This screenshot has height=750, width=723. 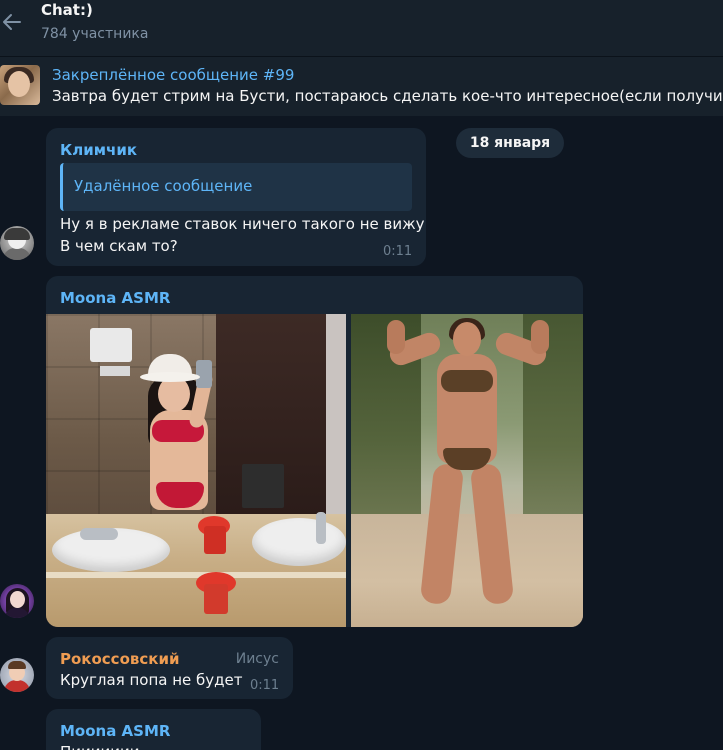 I want to click on reply-text: Удалённое сообщение, so click(x=163, y=186).